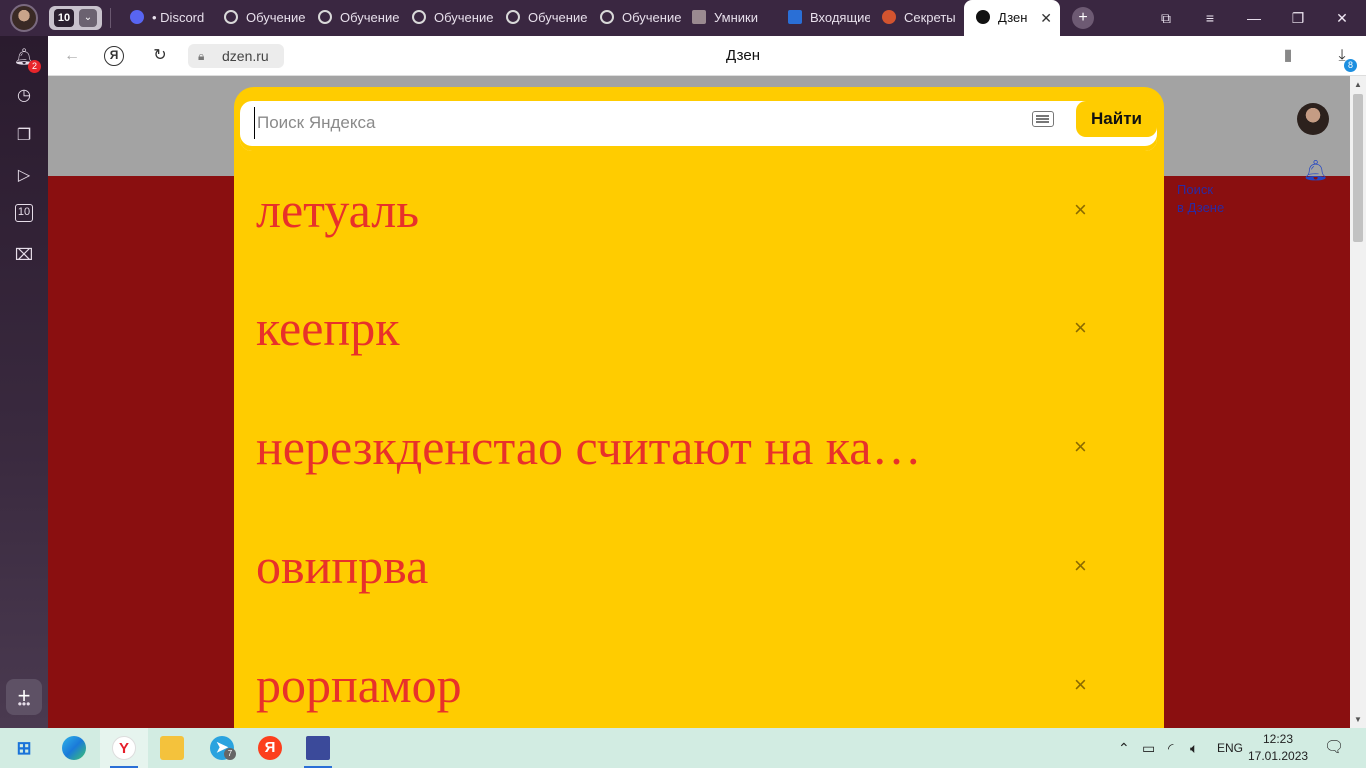 The image size is (1366, 768). I want to click on tab-learning-1: Обучение, so click(260, 18).